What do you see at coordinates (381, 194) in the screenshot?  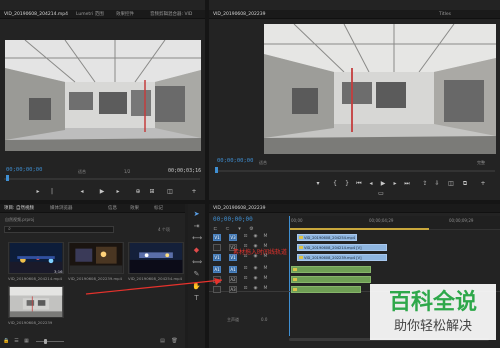 I see `program-settings-icon: ▭` at bounding box center [381, 194].